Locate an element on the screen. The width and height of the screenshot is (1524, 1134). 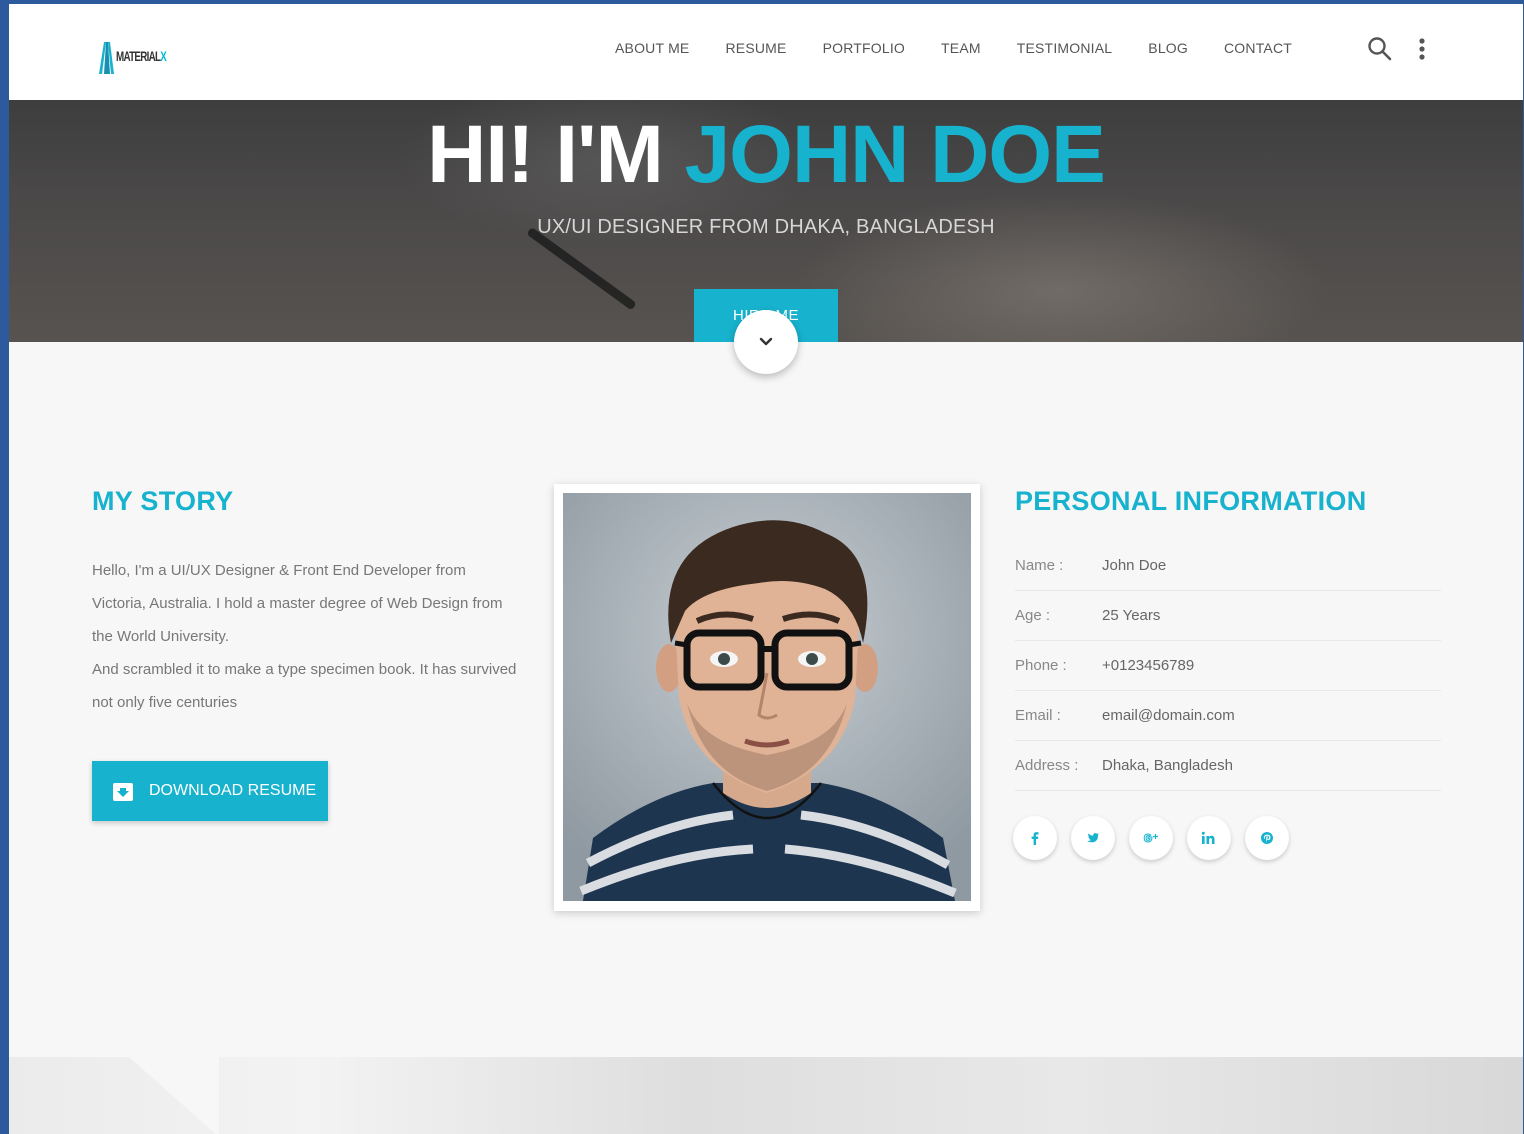
info-row-address: Address : Dhaka, Bangladesh is located at coordinates (1228, 766).